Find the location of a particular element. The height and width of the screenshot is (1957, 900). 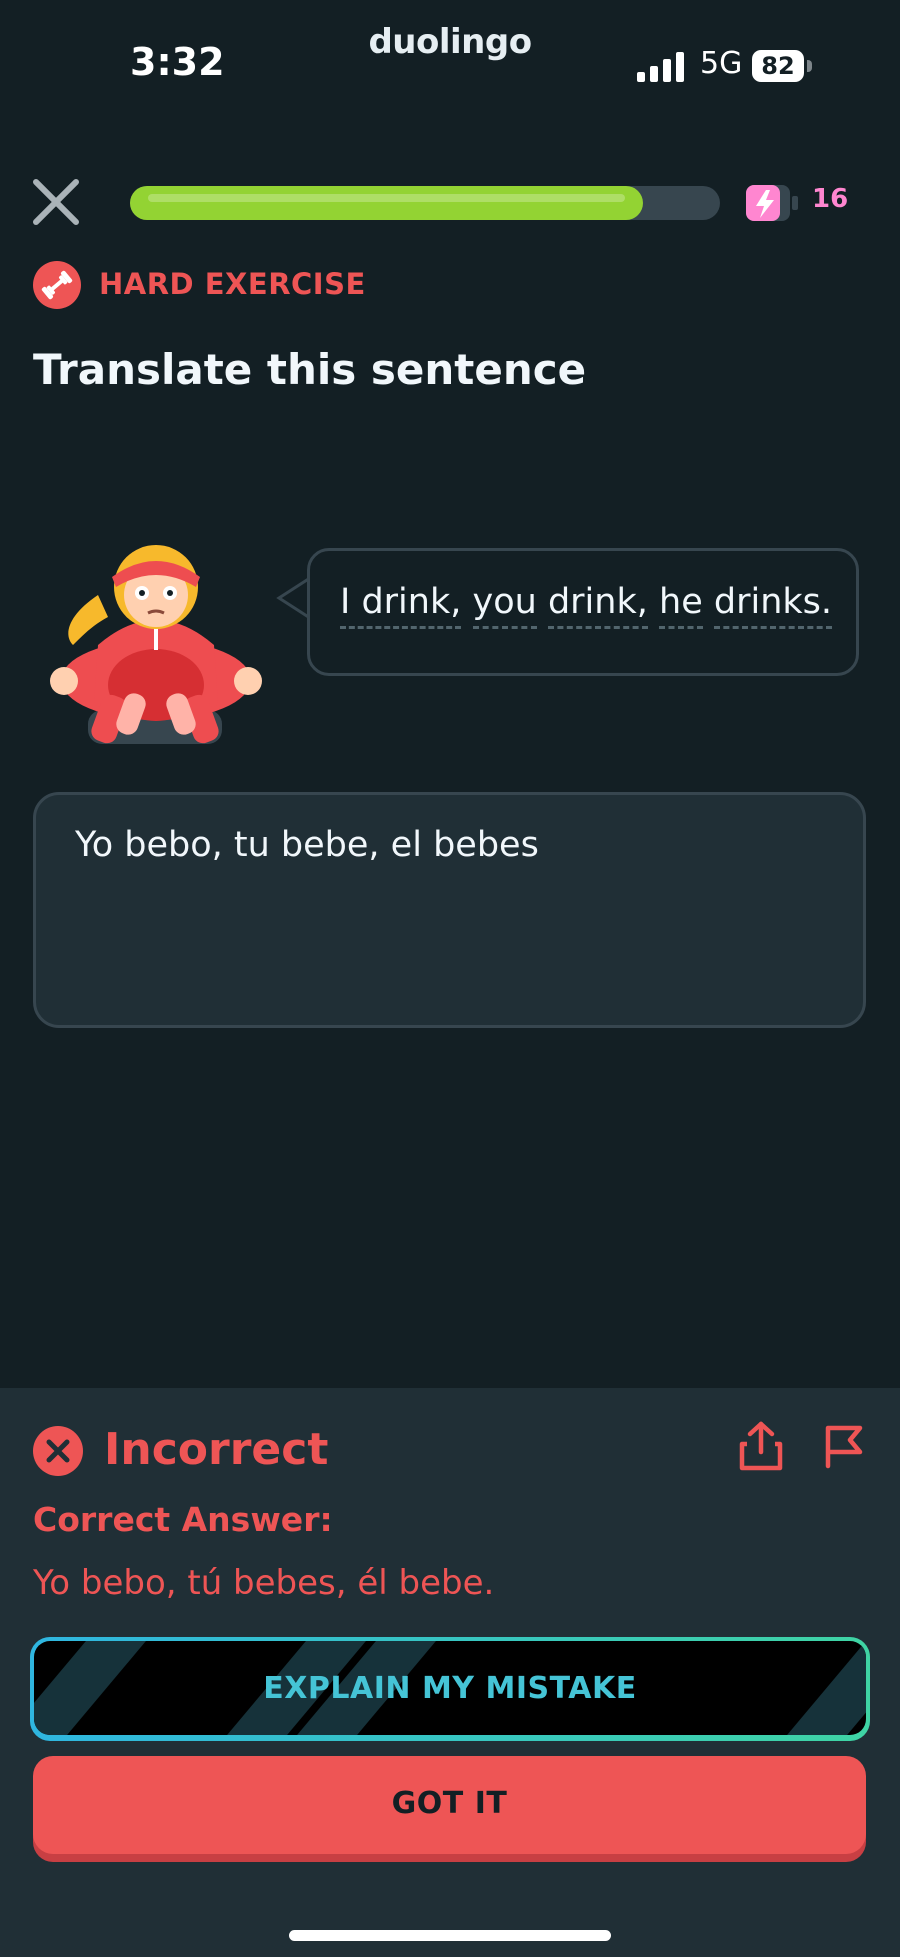

got-it-label: GOT IT is located at coordinates (449, 1803).